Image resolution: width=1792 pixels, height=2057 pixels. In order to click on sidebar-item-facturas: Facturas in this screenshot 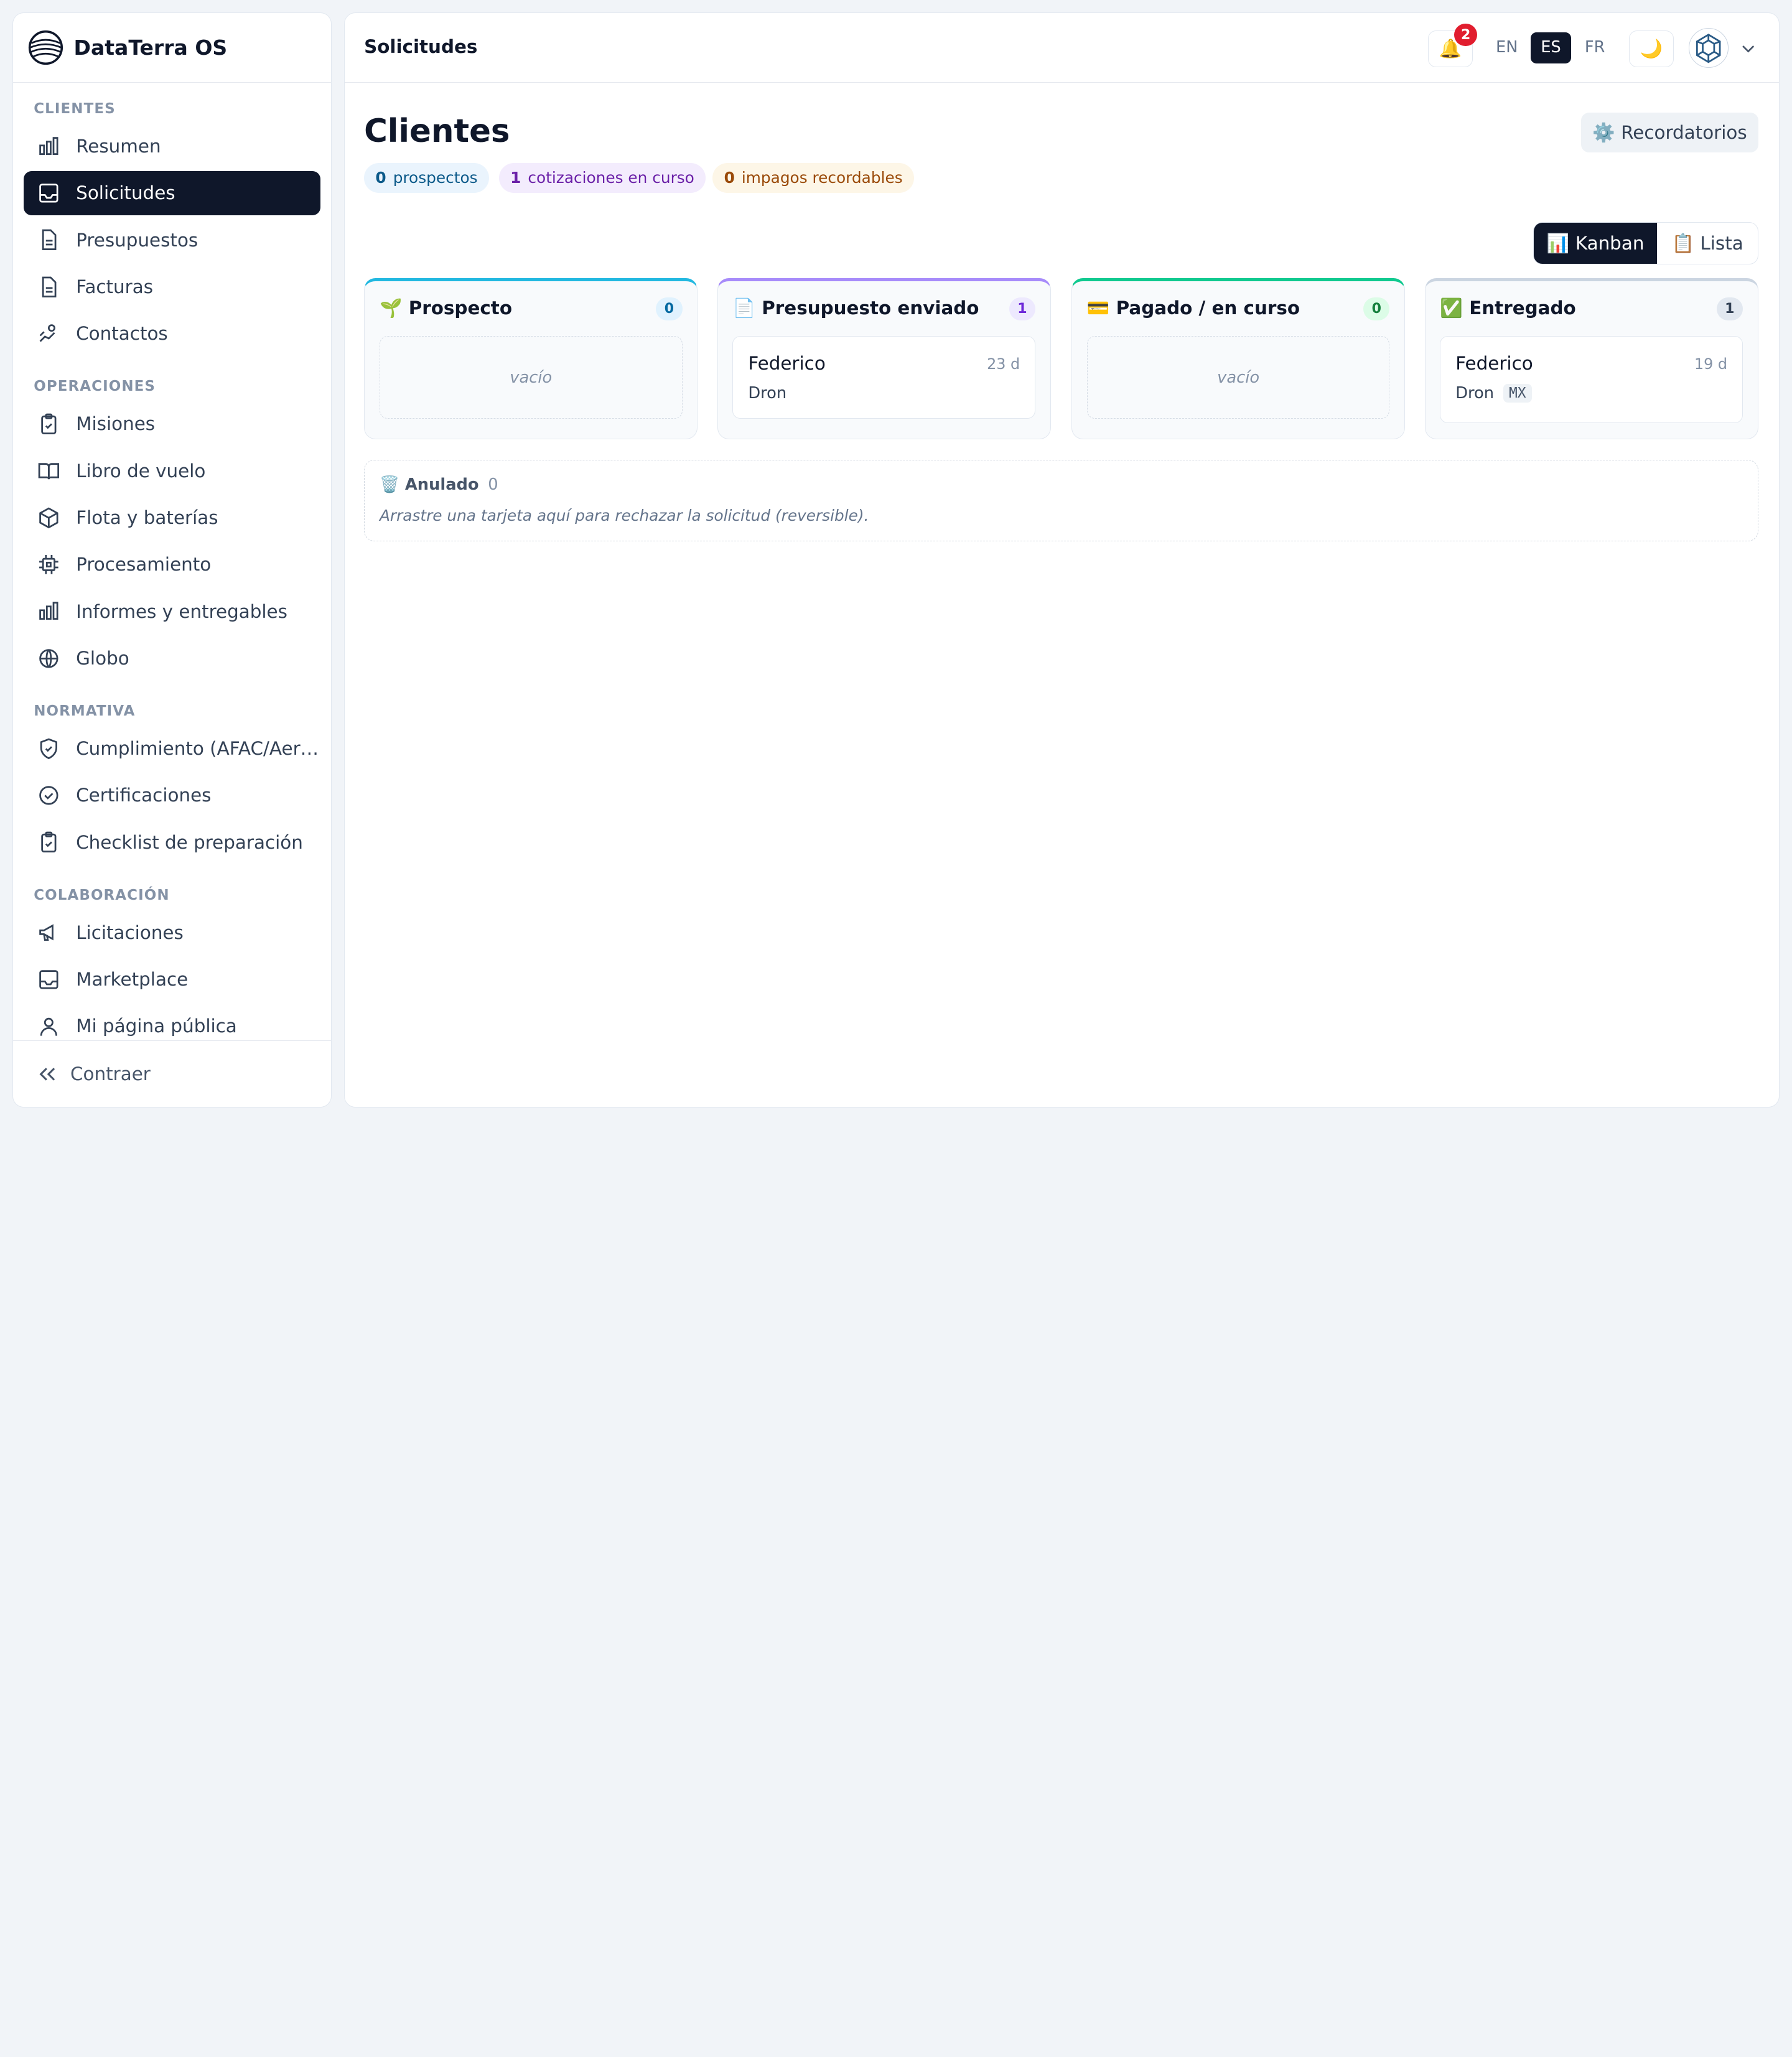, I will do `click(172, 286)`.